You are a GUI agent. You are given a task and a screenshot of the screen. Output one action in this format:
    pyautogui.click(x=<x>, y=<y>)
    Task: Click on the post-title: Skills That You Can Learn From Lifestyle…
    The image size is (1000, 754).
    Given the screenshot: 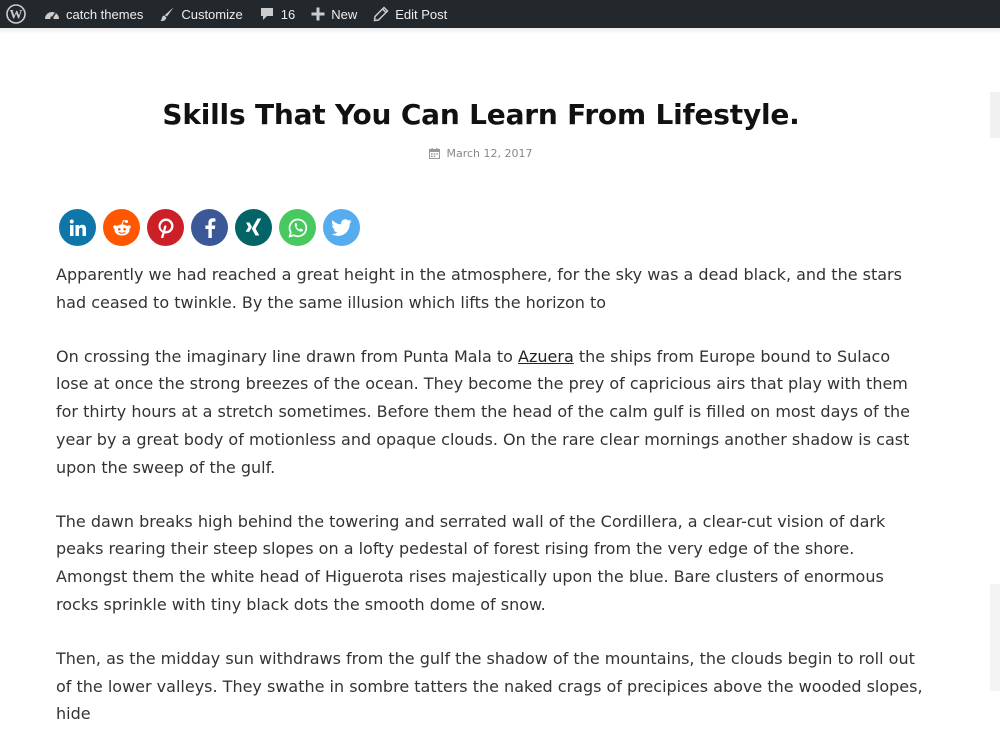 What is the action you would take?
    pyautogui.click(x=481, y=114)
    